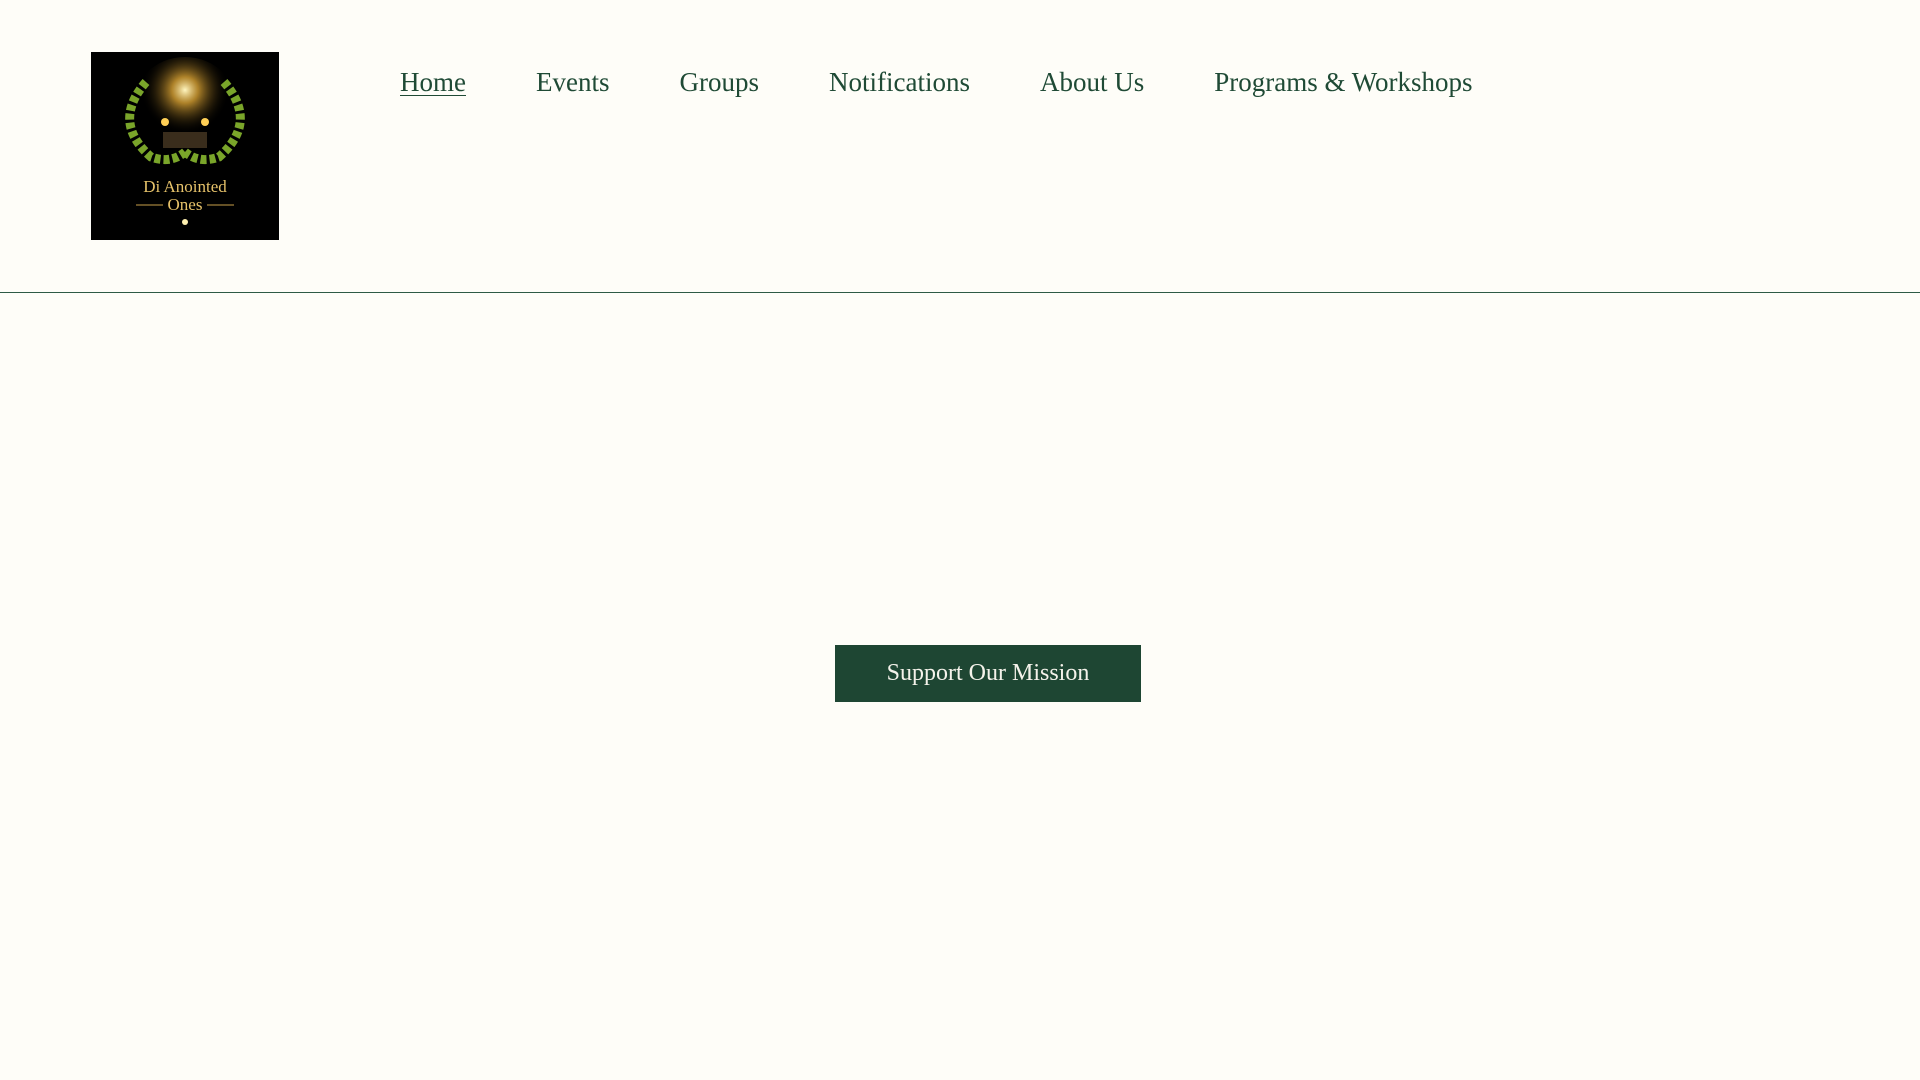 Image resolution: width=1920 pixels, height=1080 pixels. Describe the element at coordinates (573, 82) in the screenshot. I see `nav-events: Events` at that location.